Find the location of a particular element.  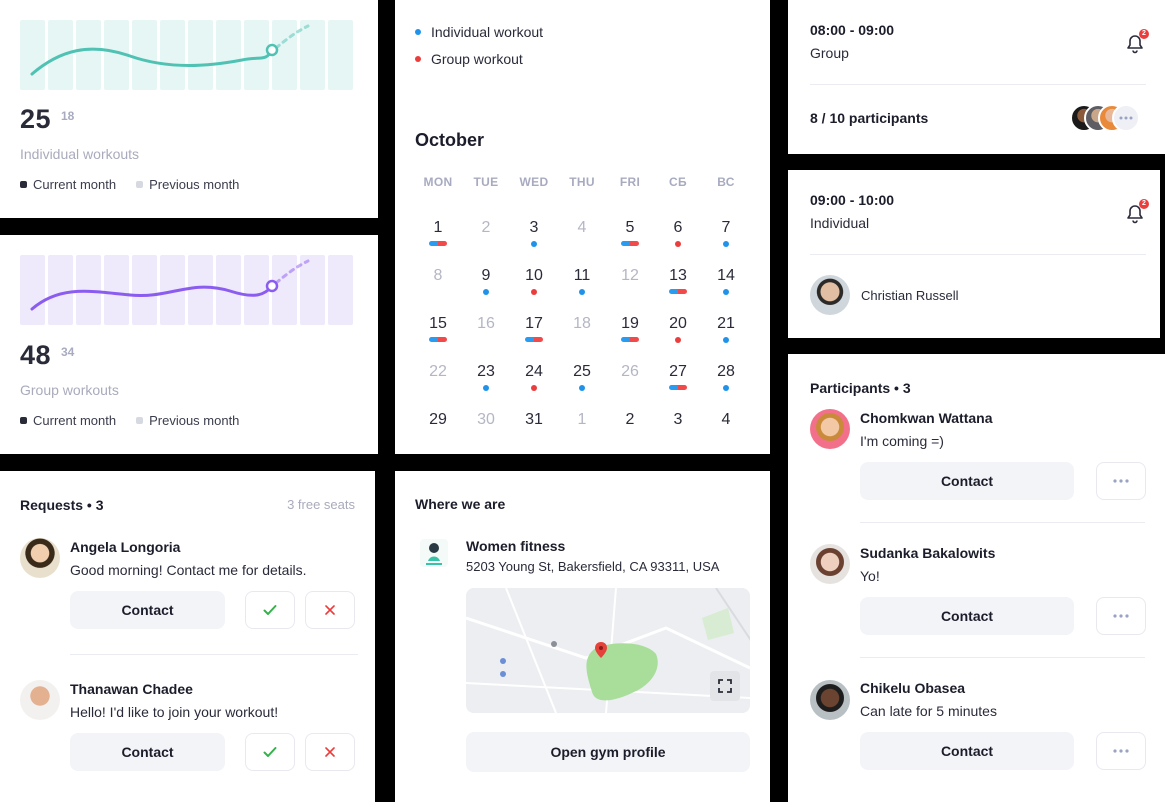

calendar-day: 19 is located at coordinates (630, 324).